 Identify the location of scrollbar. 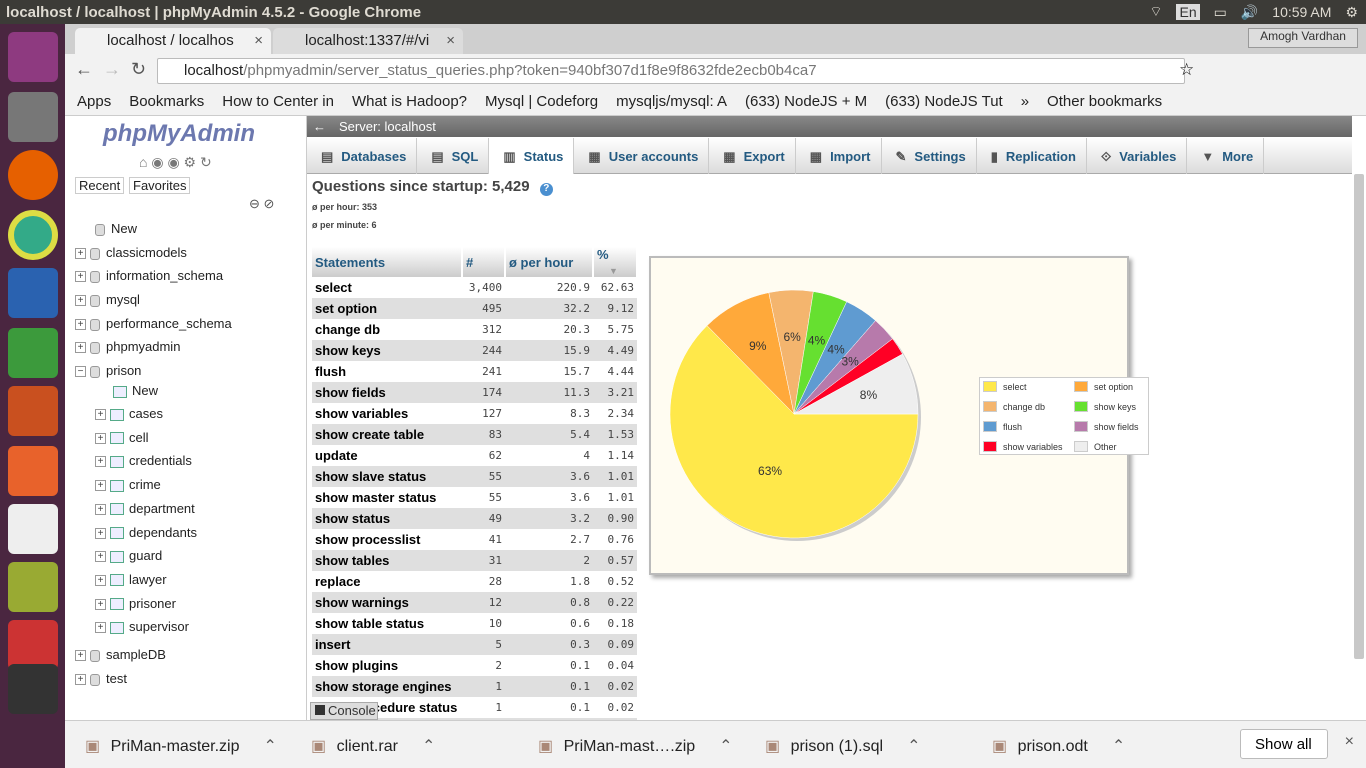
(1359, 416).